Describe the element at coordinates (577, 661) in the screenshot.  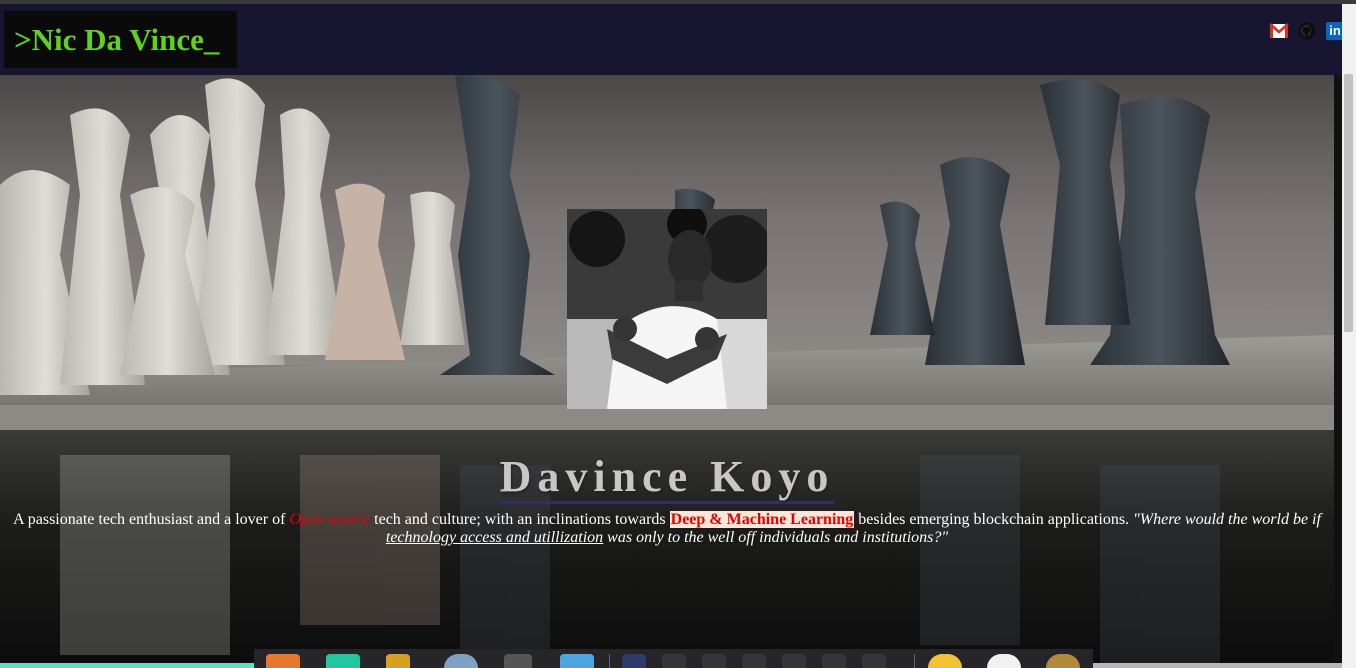
I see `files-icon` at that location.